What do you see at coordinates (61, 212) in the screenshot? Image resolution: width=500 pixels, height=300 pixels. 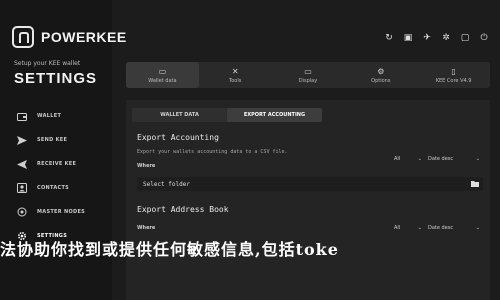 I see `sidebar-item-label: MASTER NODES` at bounding box center [61, 212].